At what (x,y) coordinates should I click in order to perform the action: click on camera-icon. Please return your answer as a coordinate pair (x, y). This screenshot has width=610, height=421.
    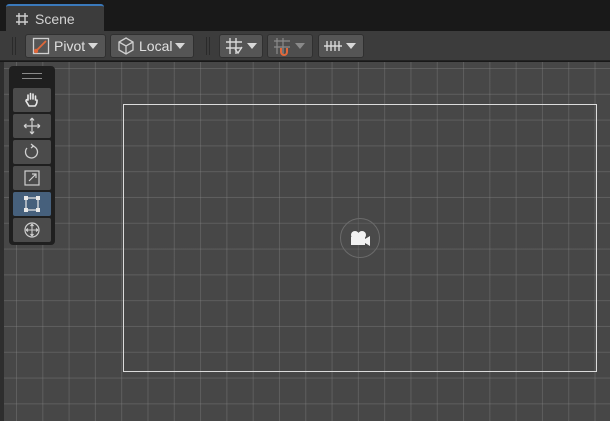
    Looking at the image, I should click on (360, 238).